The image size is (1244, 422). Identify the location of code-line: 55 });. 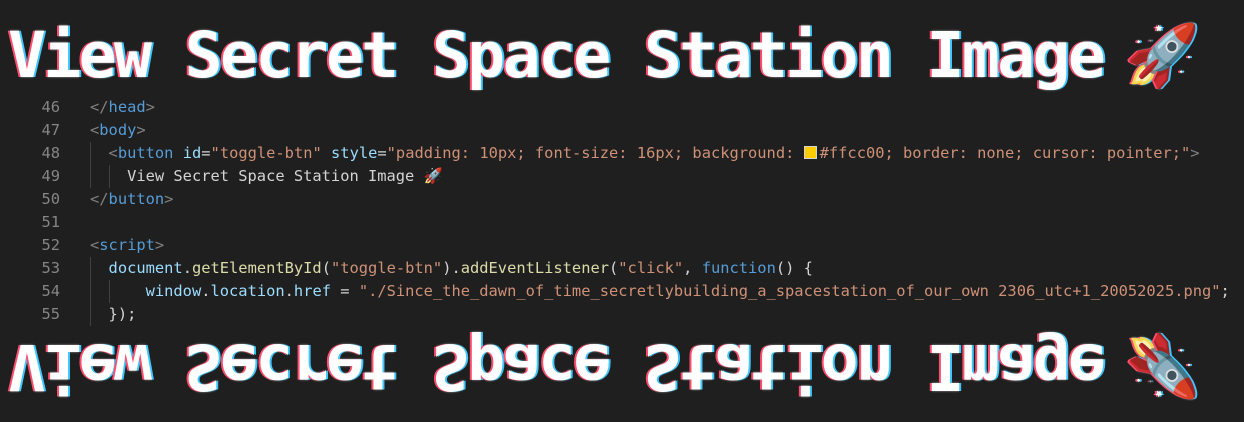
(622, 314).